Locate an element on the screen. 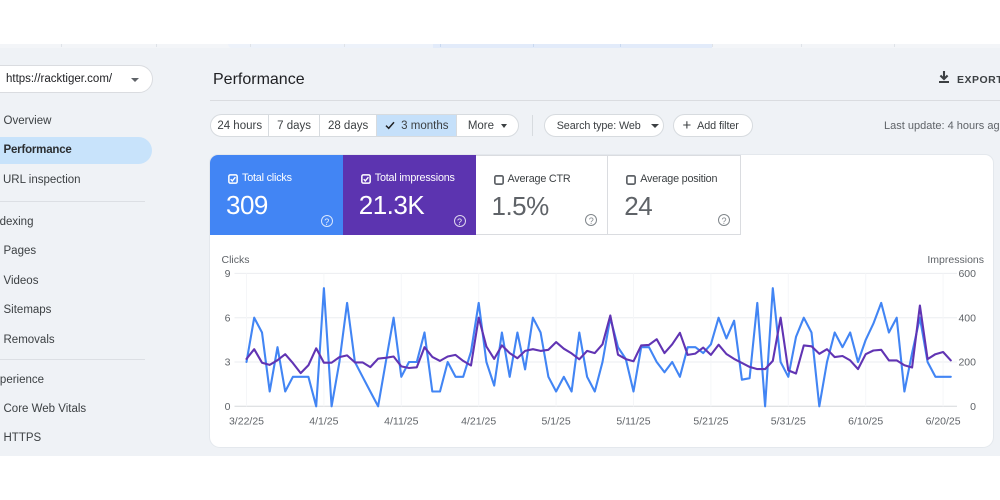  svg-text: 5/31/25 is located at coordinates (788, 422).